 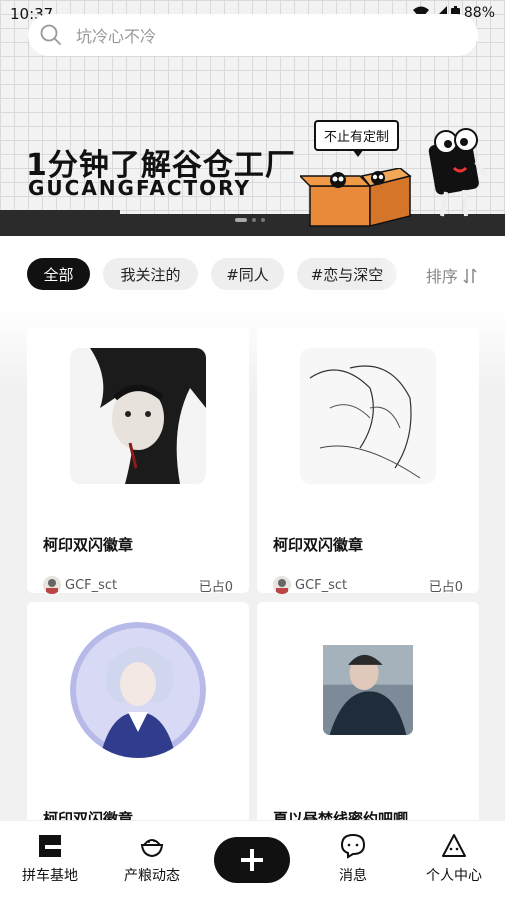 What do you see at coordinates (470, 276) in the screenshot?
I see `sort-icon` at bounding box center [470, 276].